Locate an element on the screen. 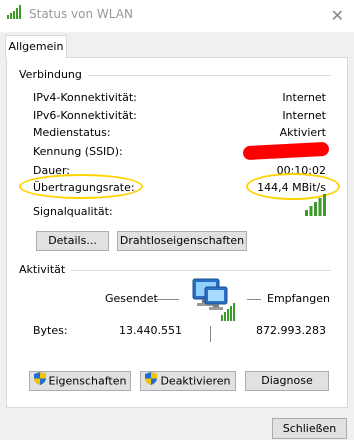  signal-quality-label: Signalqualität: is located at coordinates (73, 211).